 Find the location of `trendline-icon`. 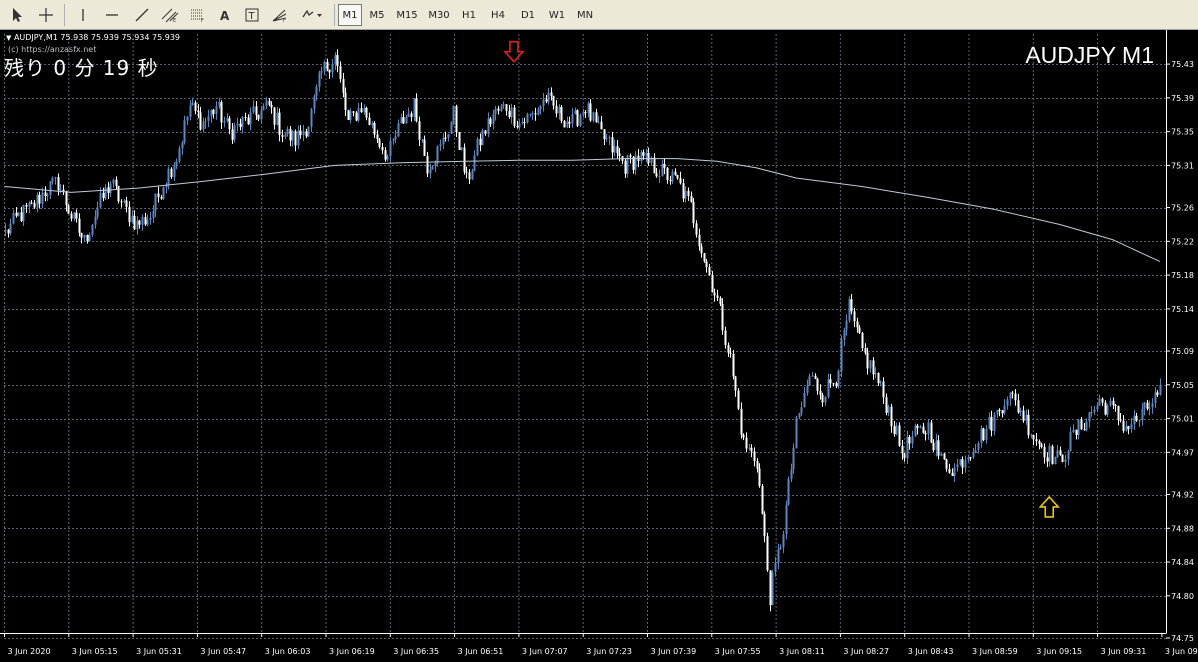

trendline-icon is located at coordinates (142, 15).